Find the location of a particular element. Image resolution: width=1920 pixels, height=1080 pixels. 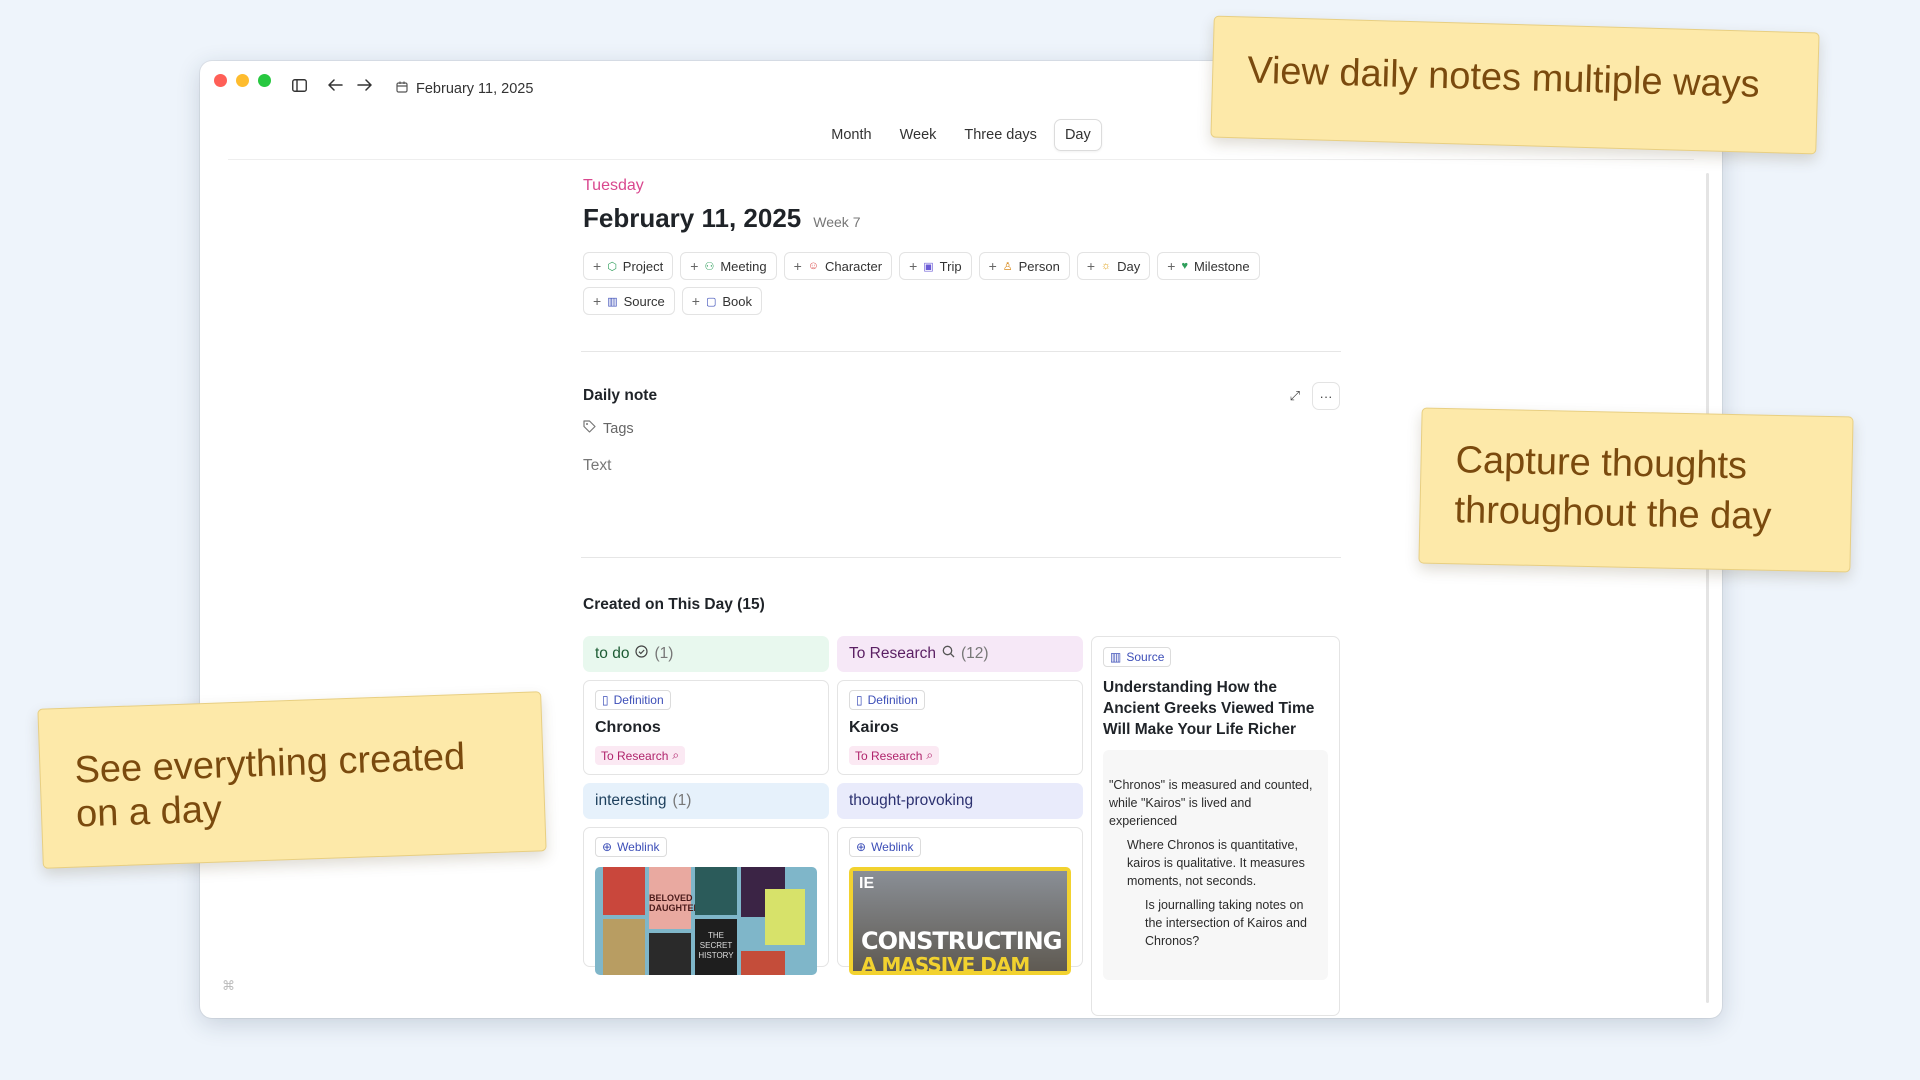

ellipsis-icon: ··· is located at coordinates (1326, 396).